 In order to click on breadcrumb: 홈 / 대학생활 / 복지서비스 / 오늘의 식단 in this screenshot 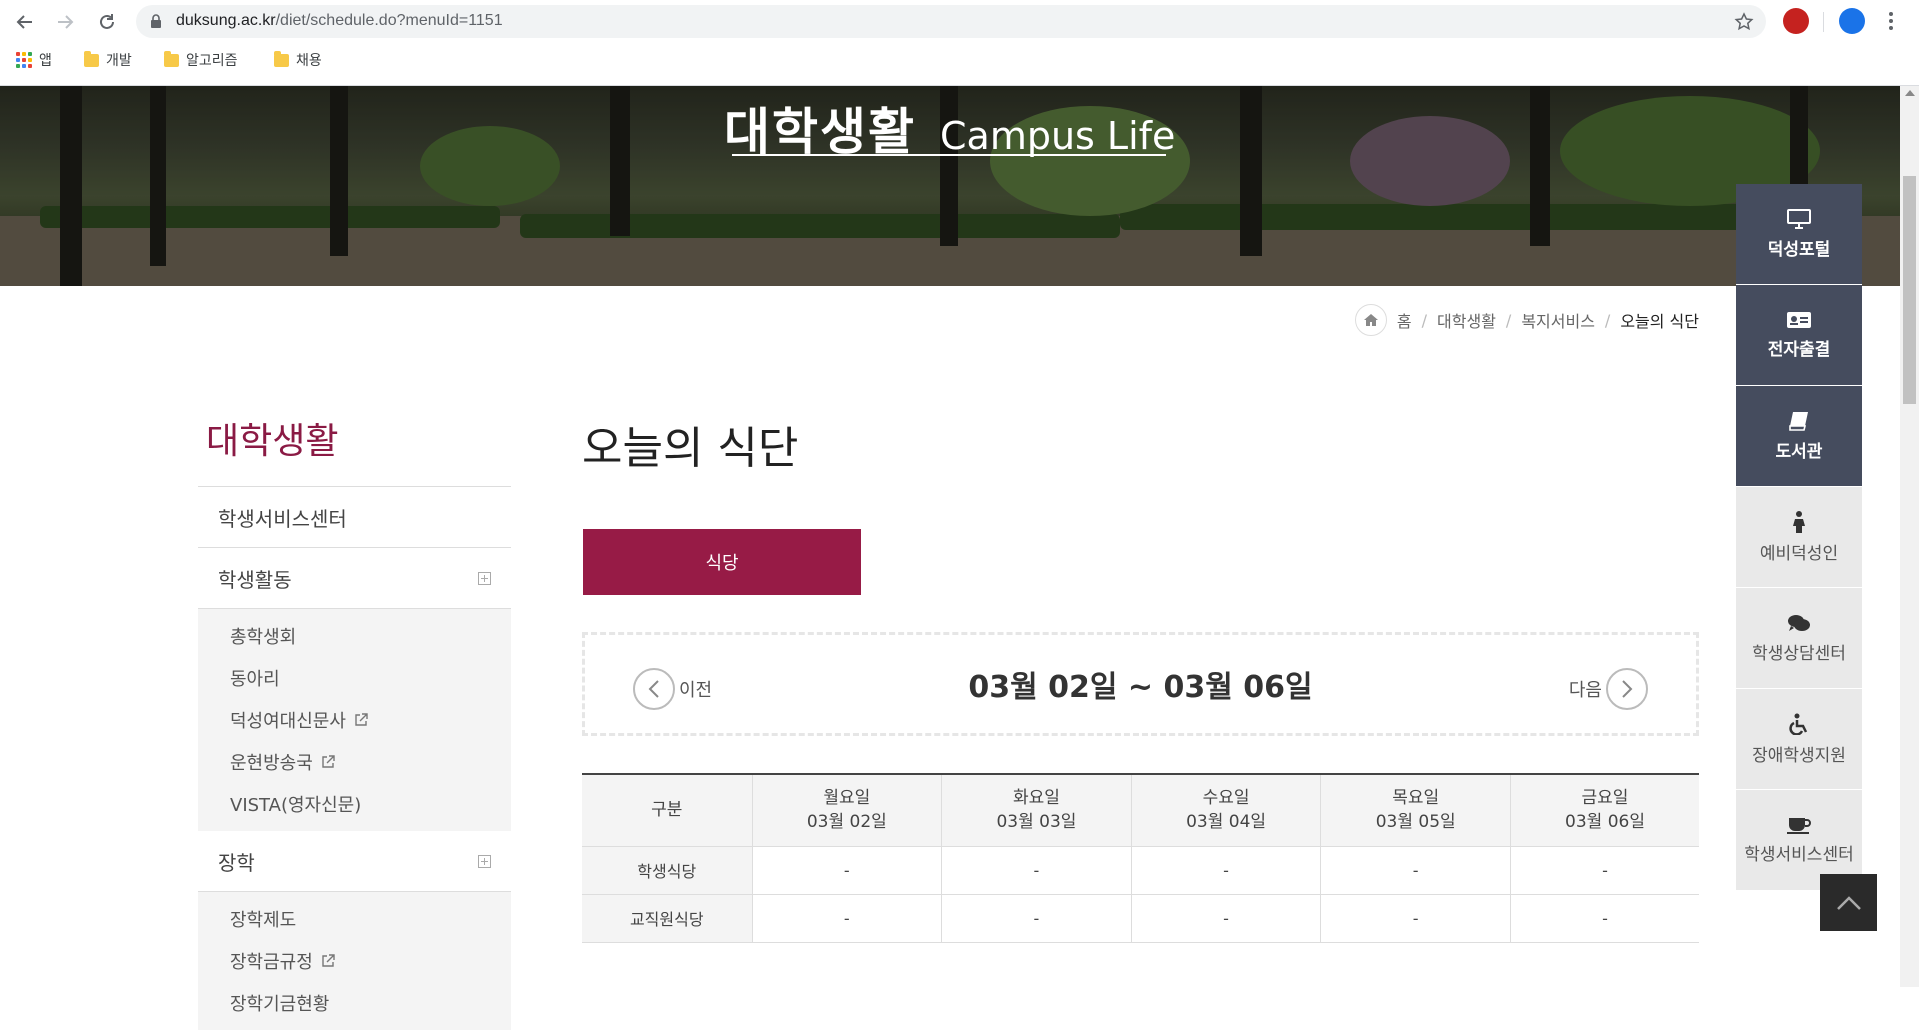, I will do `click(1526, 320)`.